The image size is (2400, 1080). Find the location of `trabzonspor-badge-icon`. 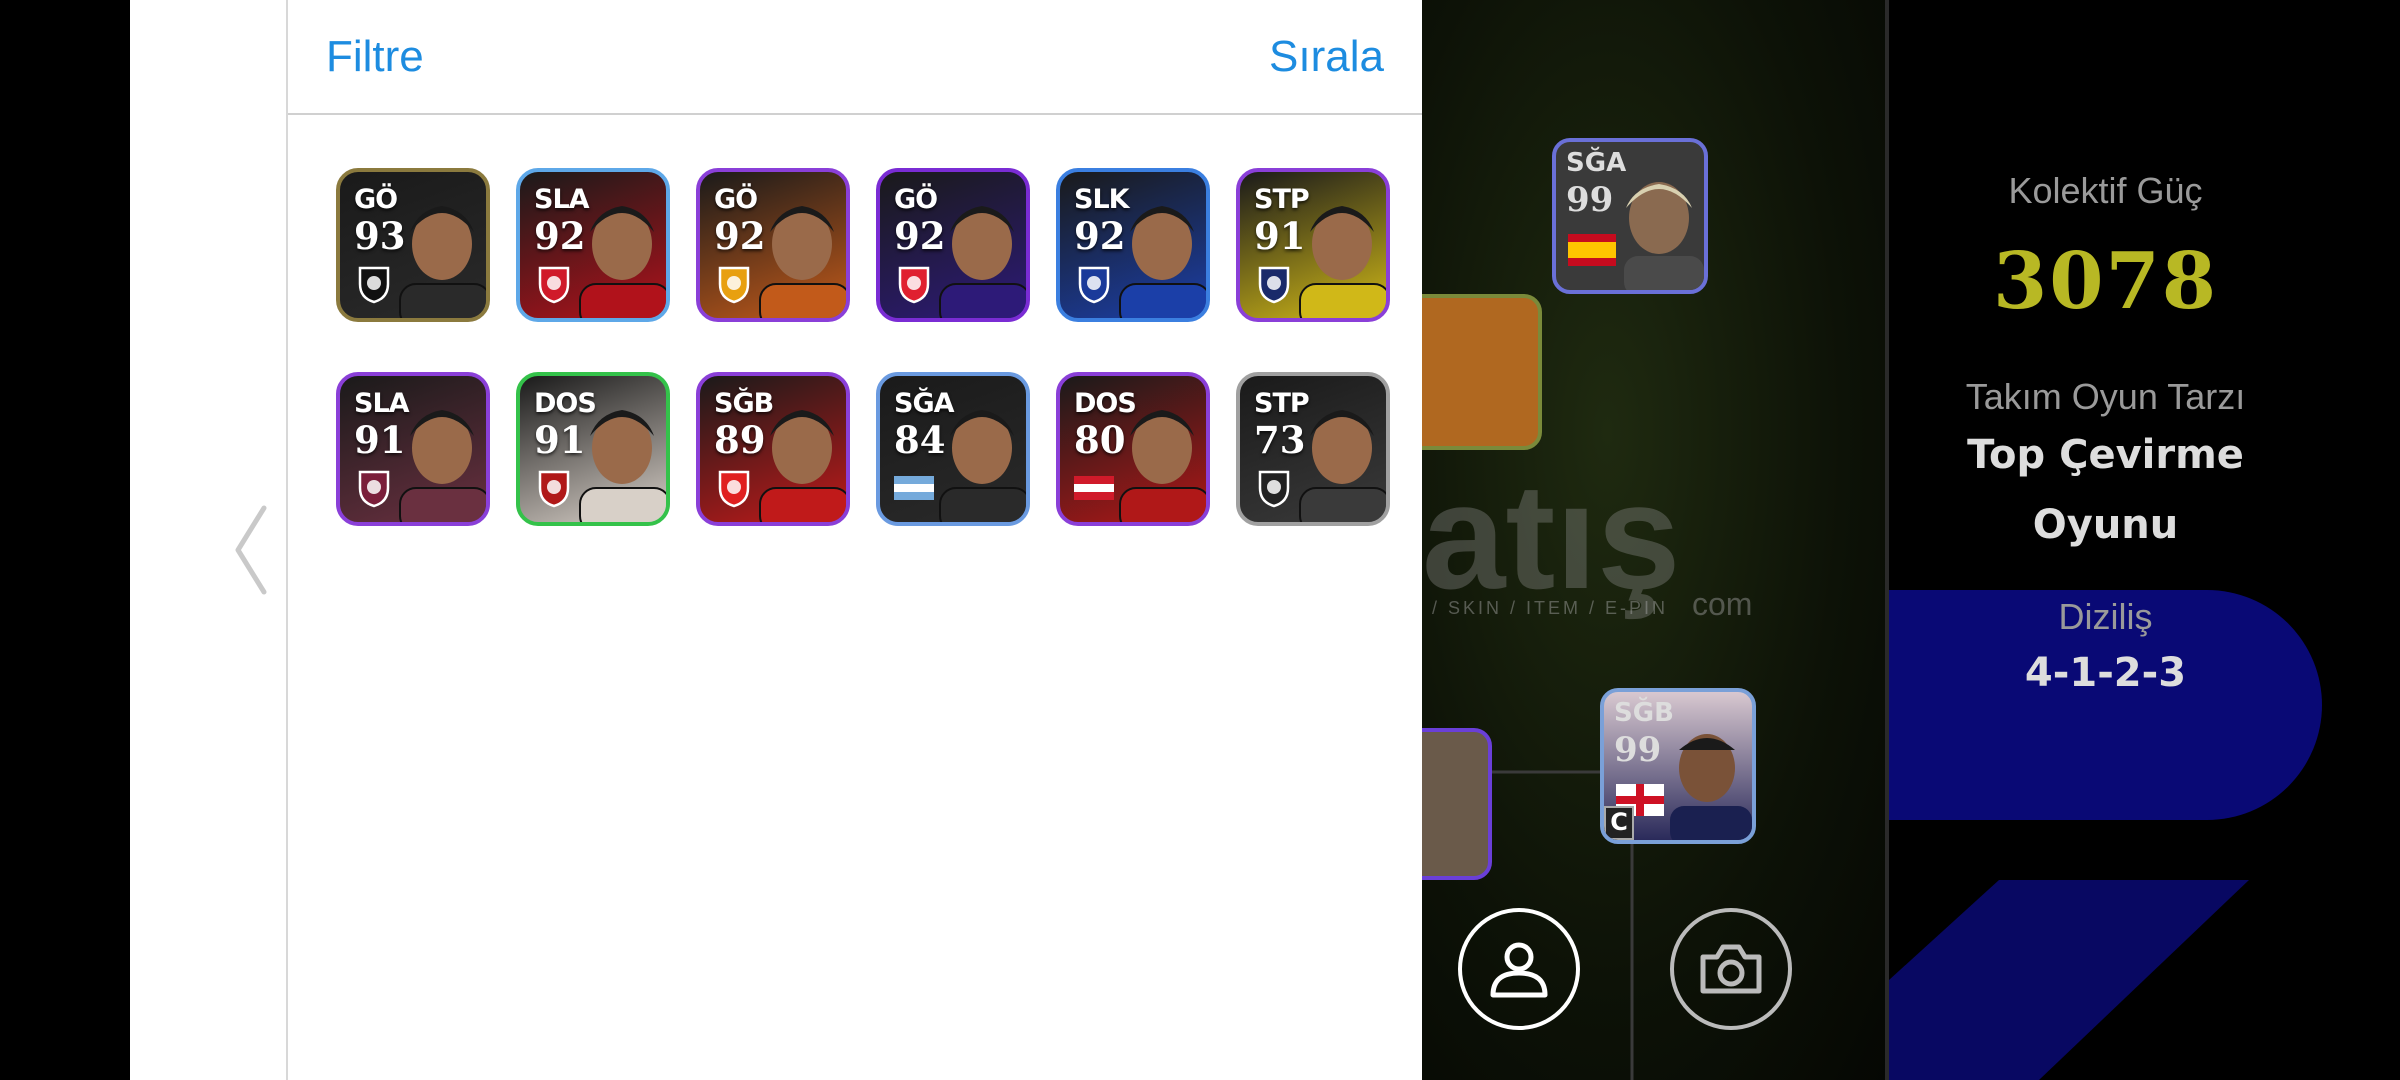

trabzonspor-badge-icon is located at coordinates (374, 489).